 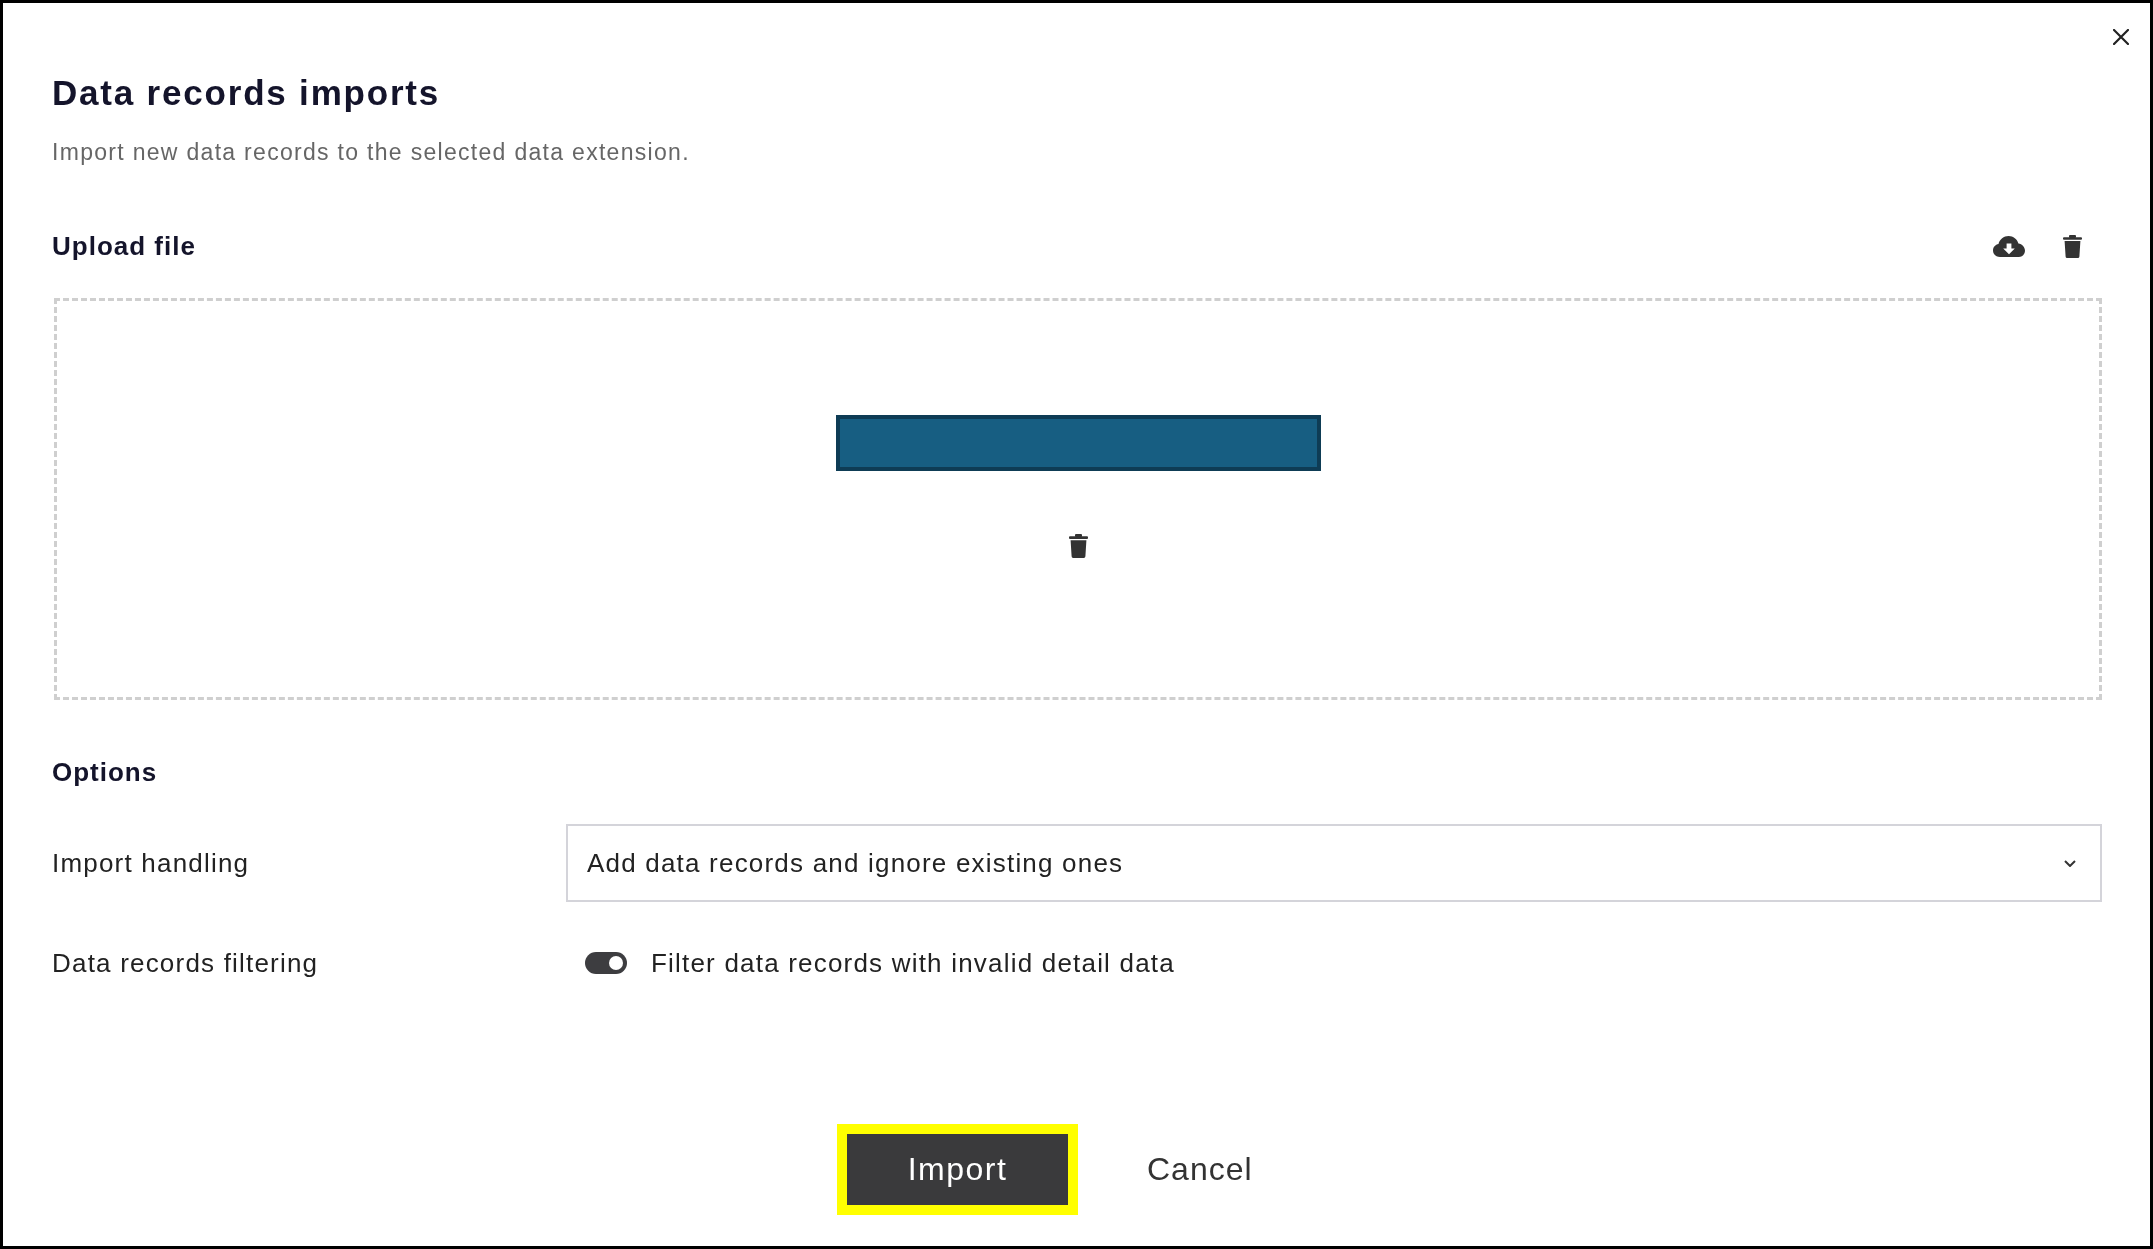 I want to click on text-button: Cancel, so click(x=1200, y=1169).